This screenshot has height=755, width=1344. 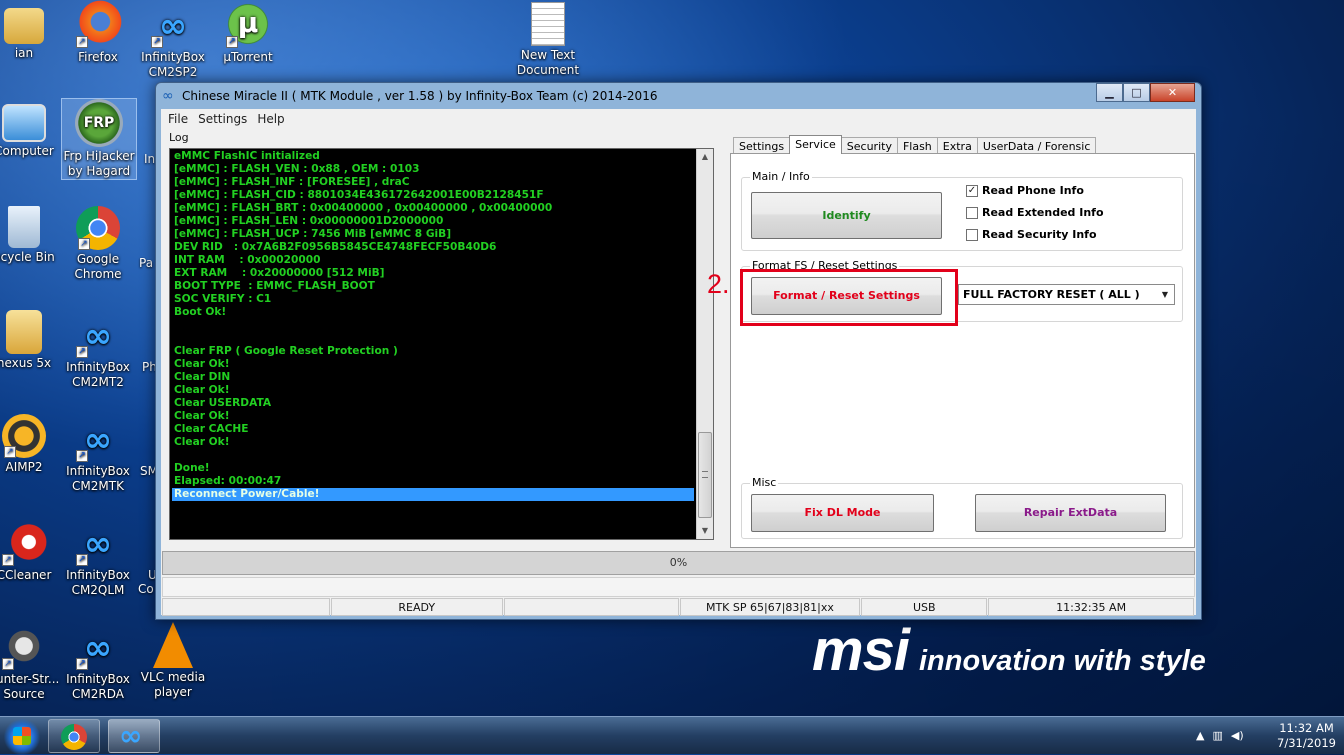 What do you see at coordinates (1051, 294) in the screenshot?
I see `reset-mode-value: FULL FACTORY RESET ( ALL )` at bounding box center [1051, 294].